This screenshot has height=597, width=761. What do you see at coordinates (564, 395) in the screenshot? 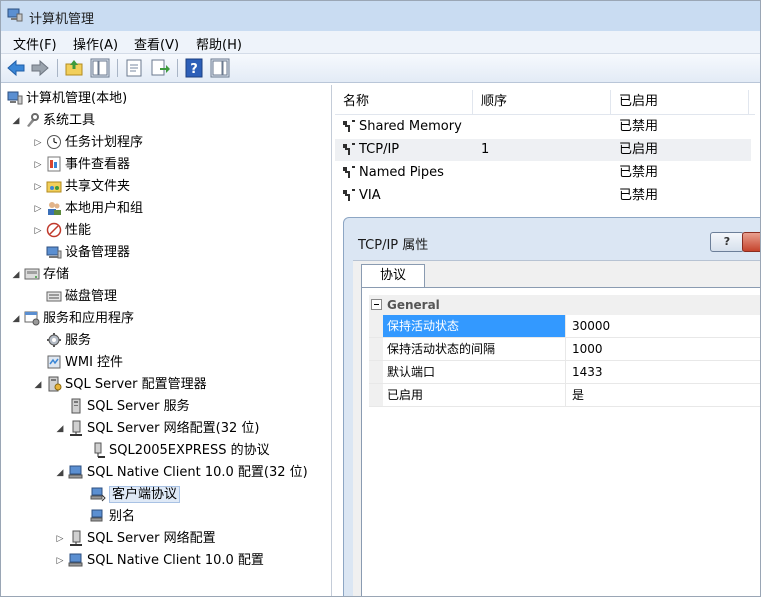
I see `property-row-enabled: 已启用 是` at bounding box center [564, 395].